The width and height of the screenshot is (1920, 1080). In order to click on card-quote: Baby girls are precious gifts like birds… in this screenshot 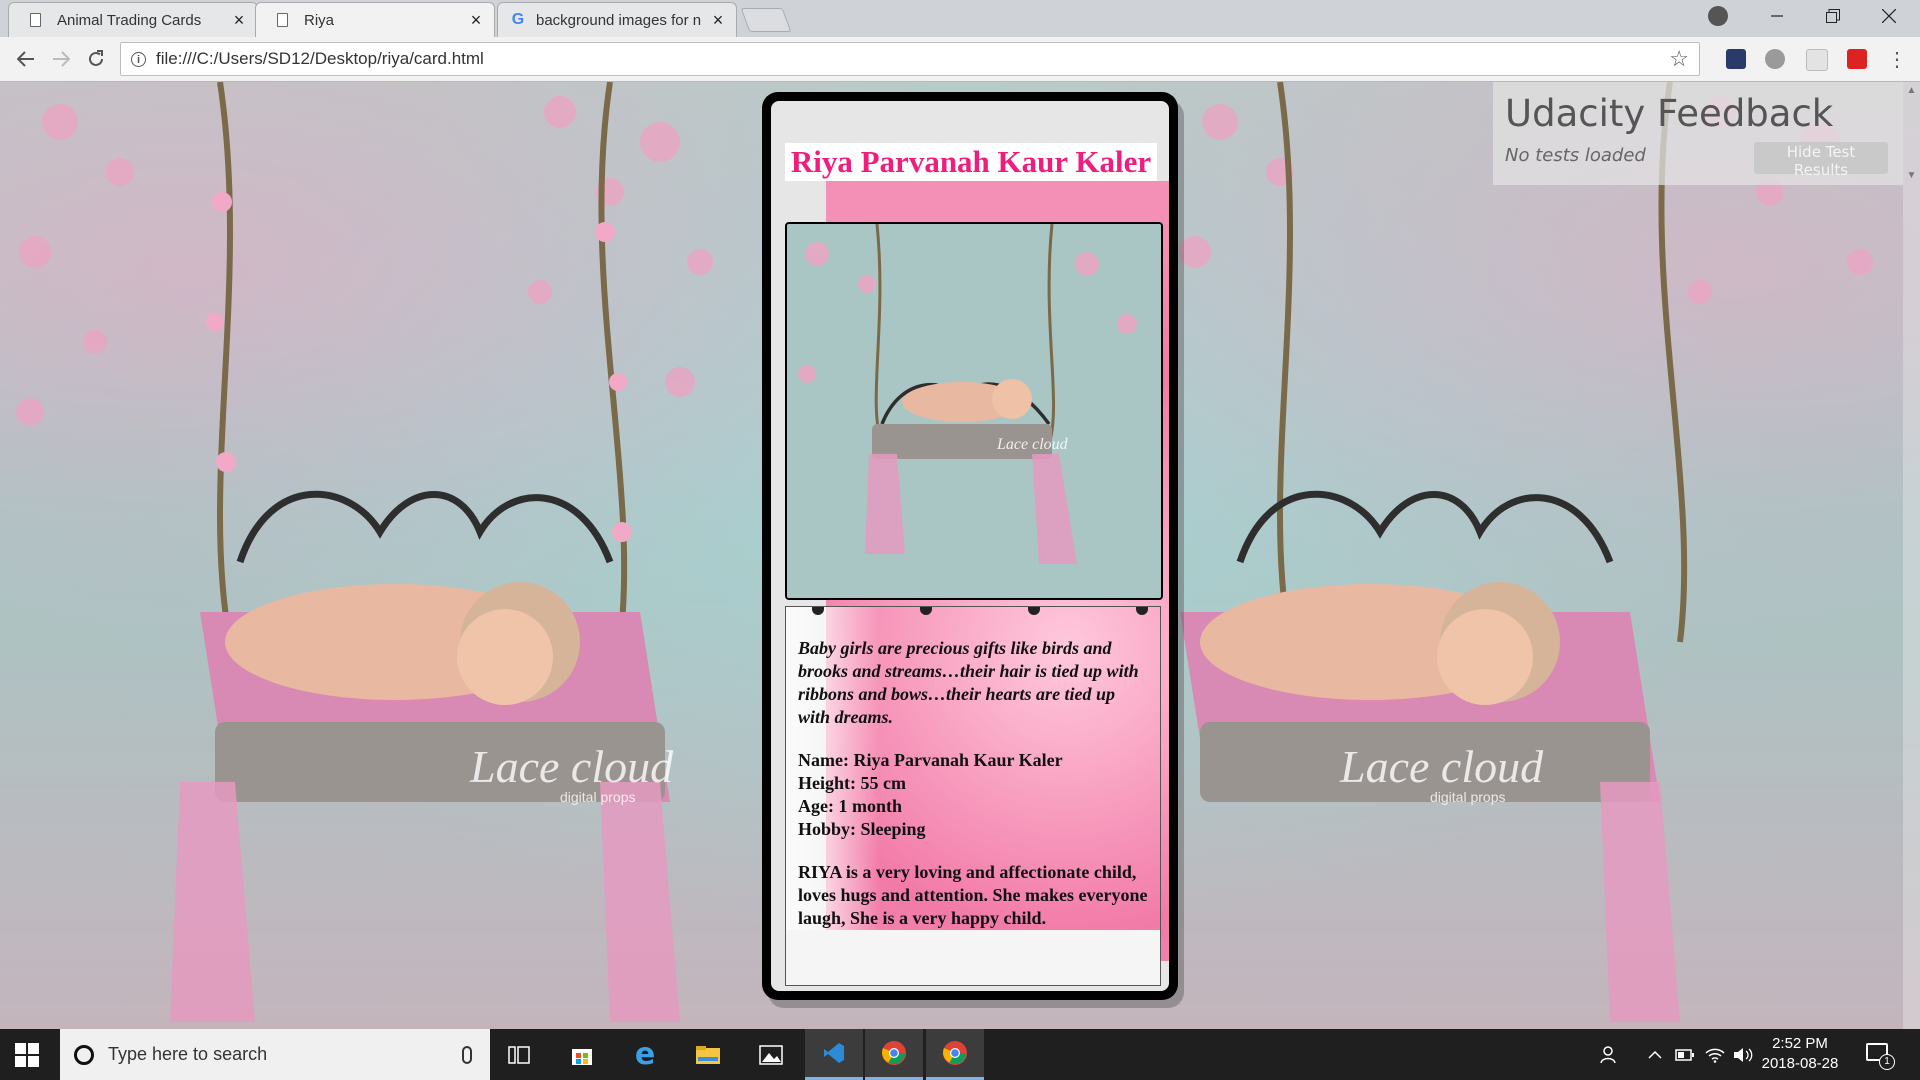, I will do `click(968, 682)`.